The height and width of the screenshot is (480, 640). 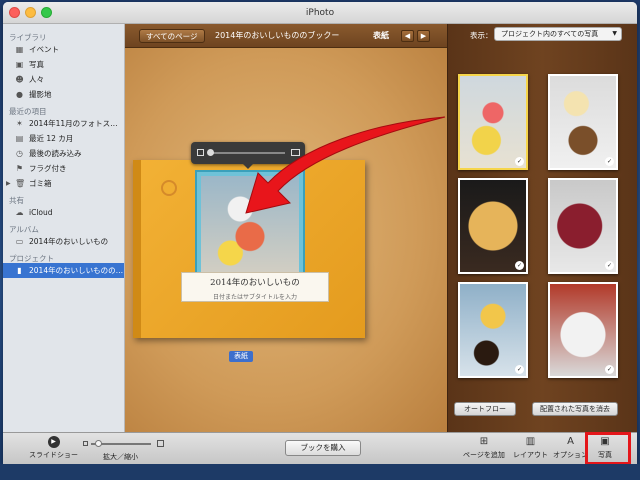 What do you see at coordinates (41, 212) in the screenshot?
I see `sidebar-item-label: iCloud` at bounding box center [41, 212].